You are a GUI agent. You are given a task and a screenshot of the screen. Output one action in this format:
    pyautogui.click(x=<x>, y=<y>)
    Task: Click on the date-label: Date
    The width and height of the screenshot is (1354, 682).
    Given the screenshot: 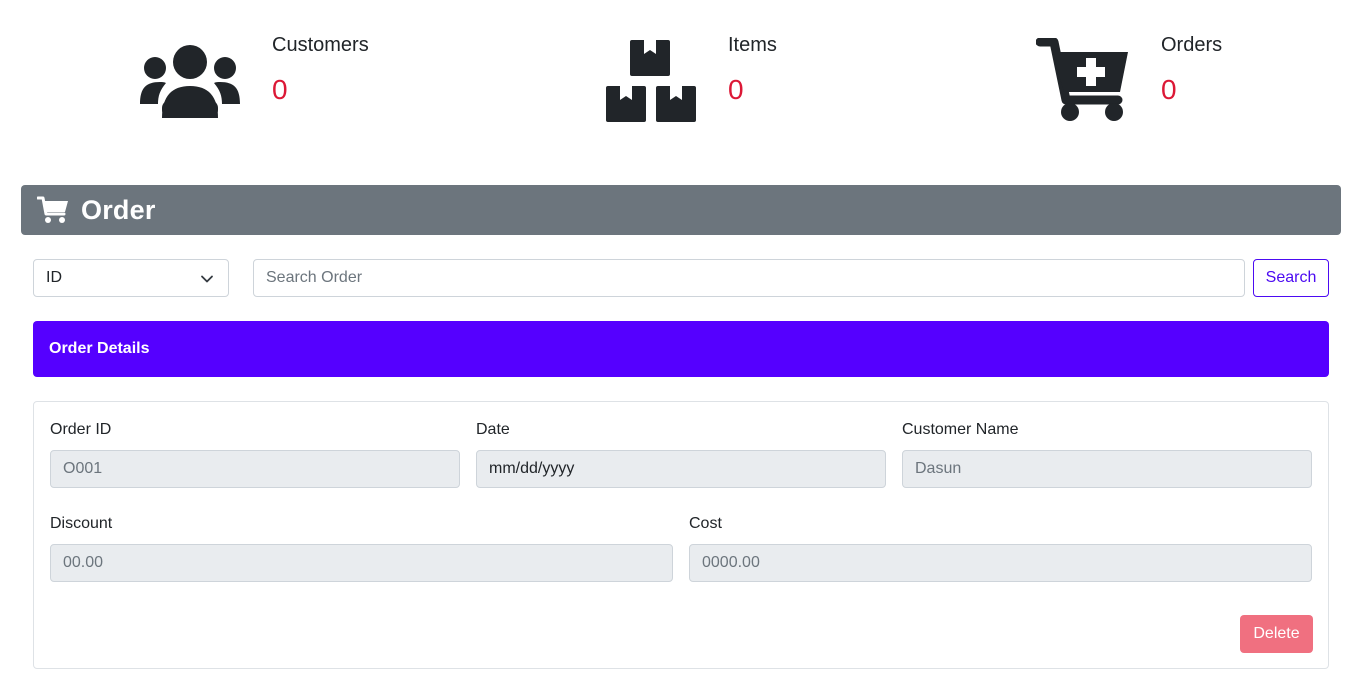 What is the action you would take?
    pyautogui.click(x=493, y=429)
    